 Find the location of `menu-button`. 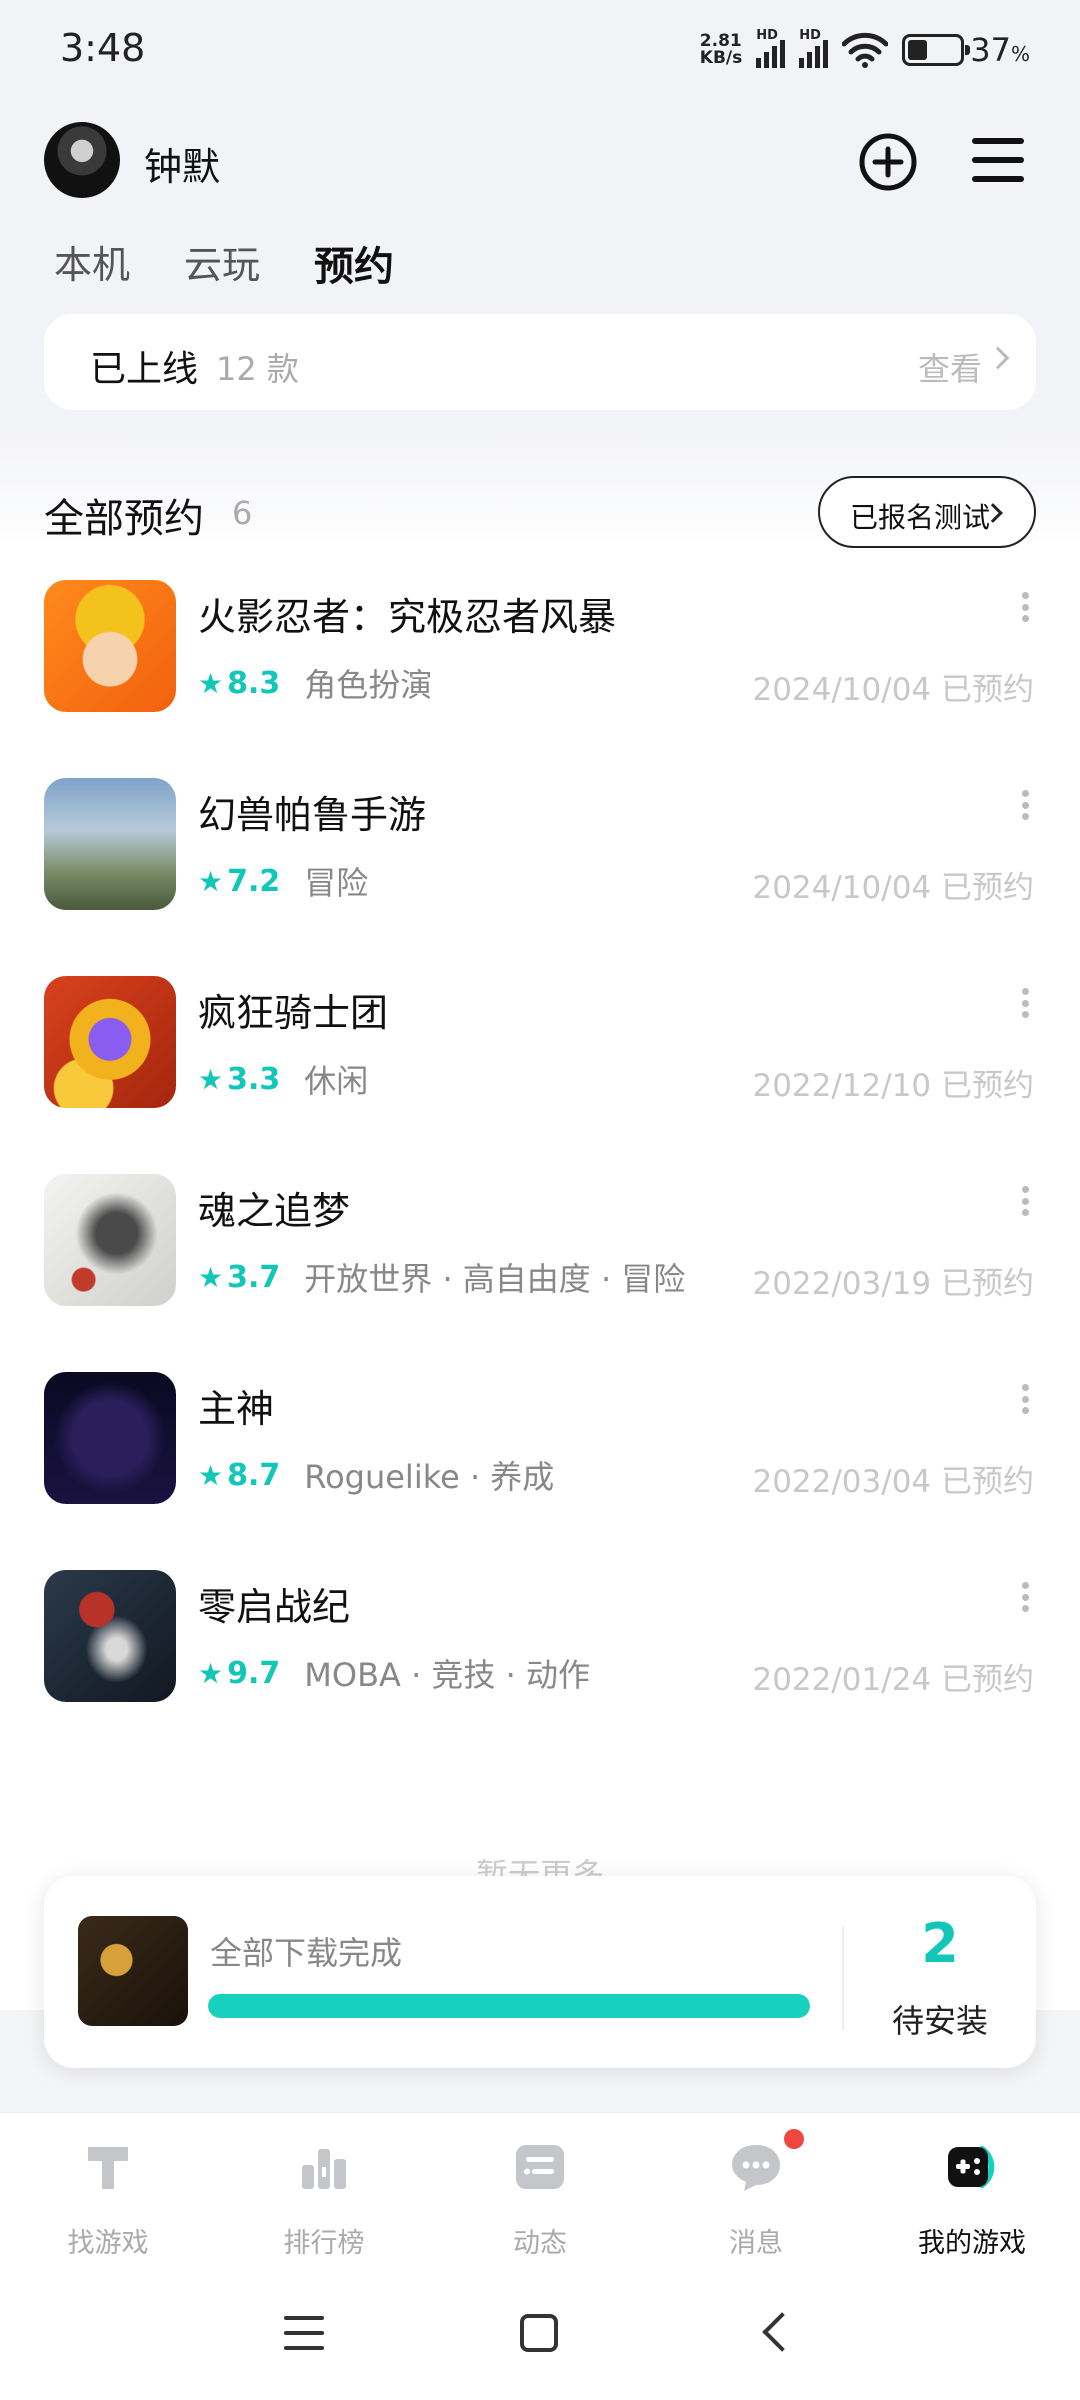

menu-button is located at coordinates (998, 160).